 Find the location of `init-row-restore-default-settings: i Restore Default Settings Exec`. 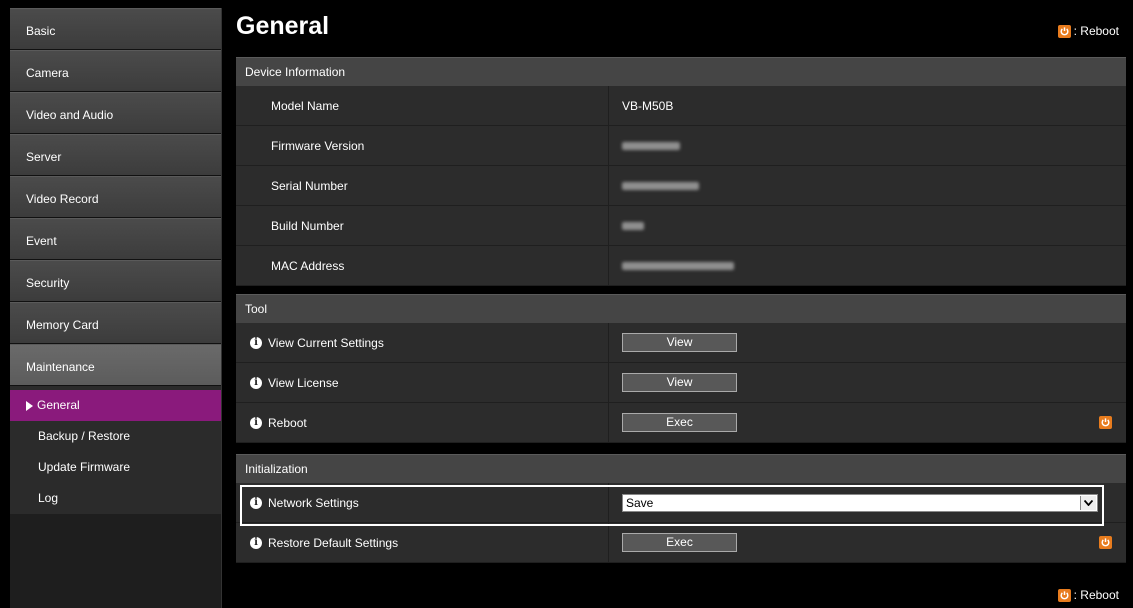

init-row-restore-default-settings: i Restore Default Settings Exec is located at coordinates (681, 543).